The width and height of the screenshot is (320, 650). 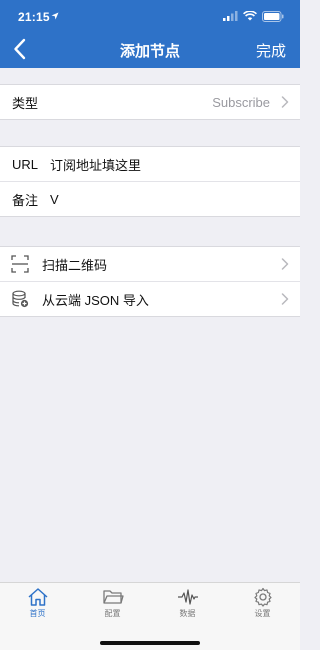 What do you see at coordinates (20, 299) in the screenshot?
I see `database-import-icon` at bounding box center [20, 299].